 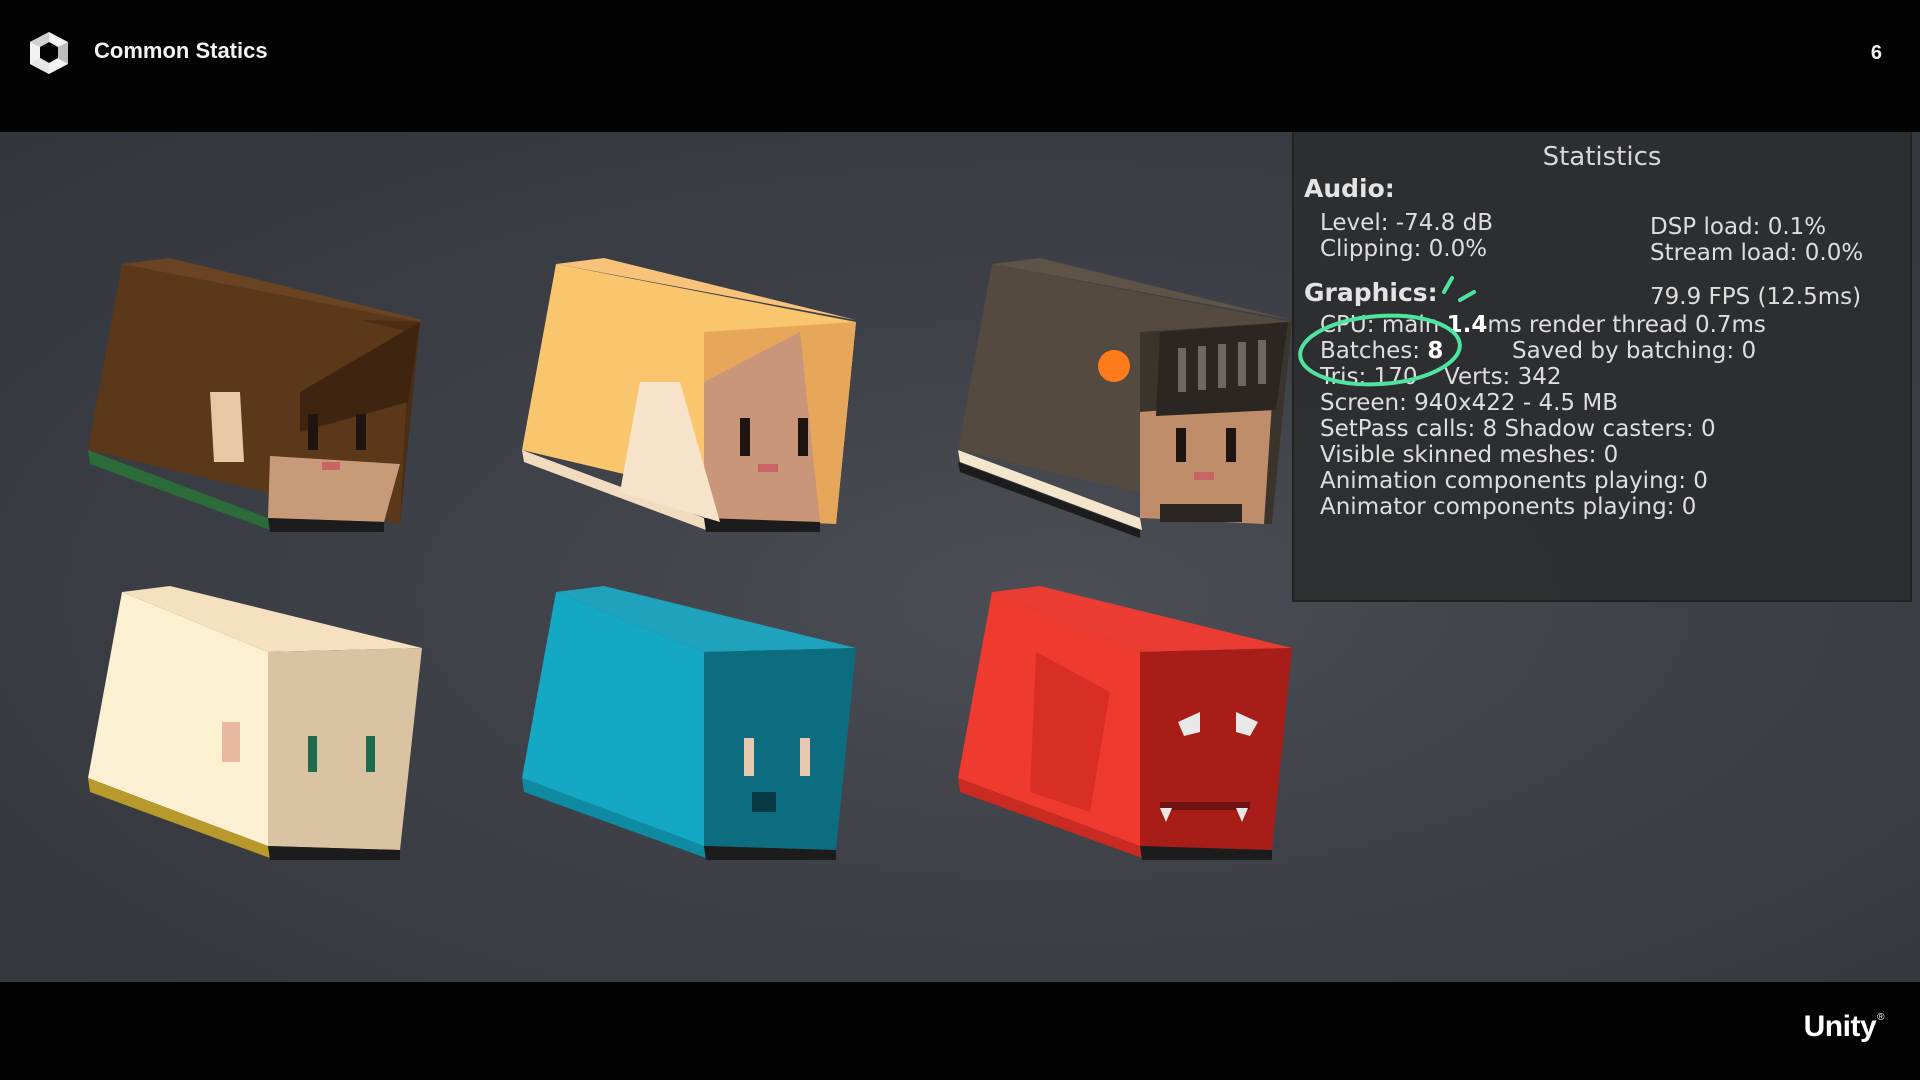 What do you see at coordinates (1125, 398) in the screenshot?
I see `helmet-cube` at bounding box center [1125, 398].